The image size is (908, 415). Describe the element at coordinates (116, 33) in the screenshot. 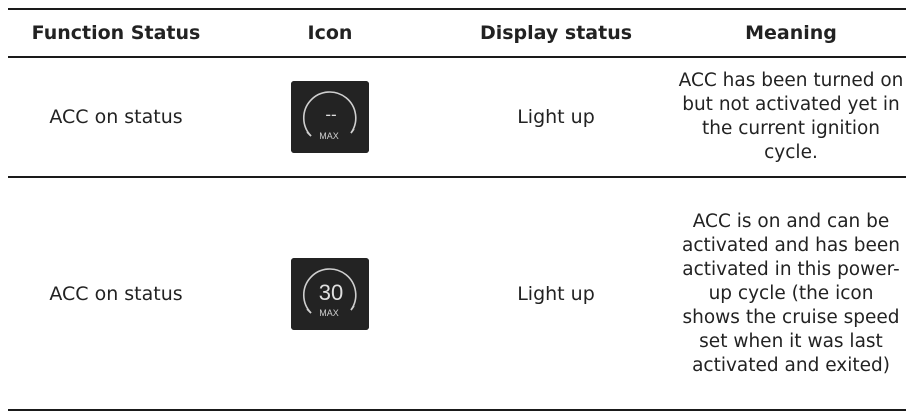

I see `header-function-status: Function Status` at that location.